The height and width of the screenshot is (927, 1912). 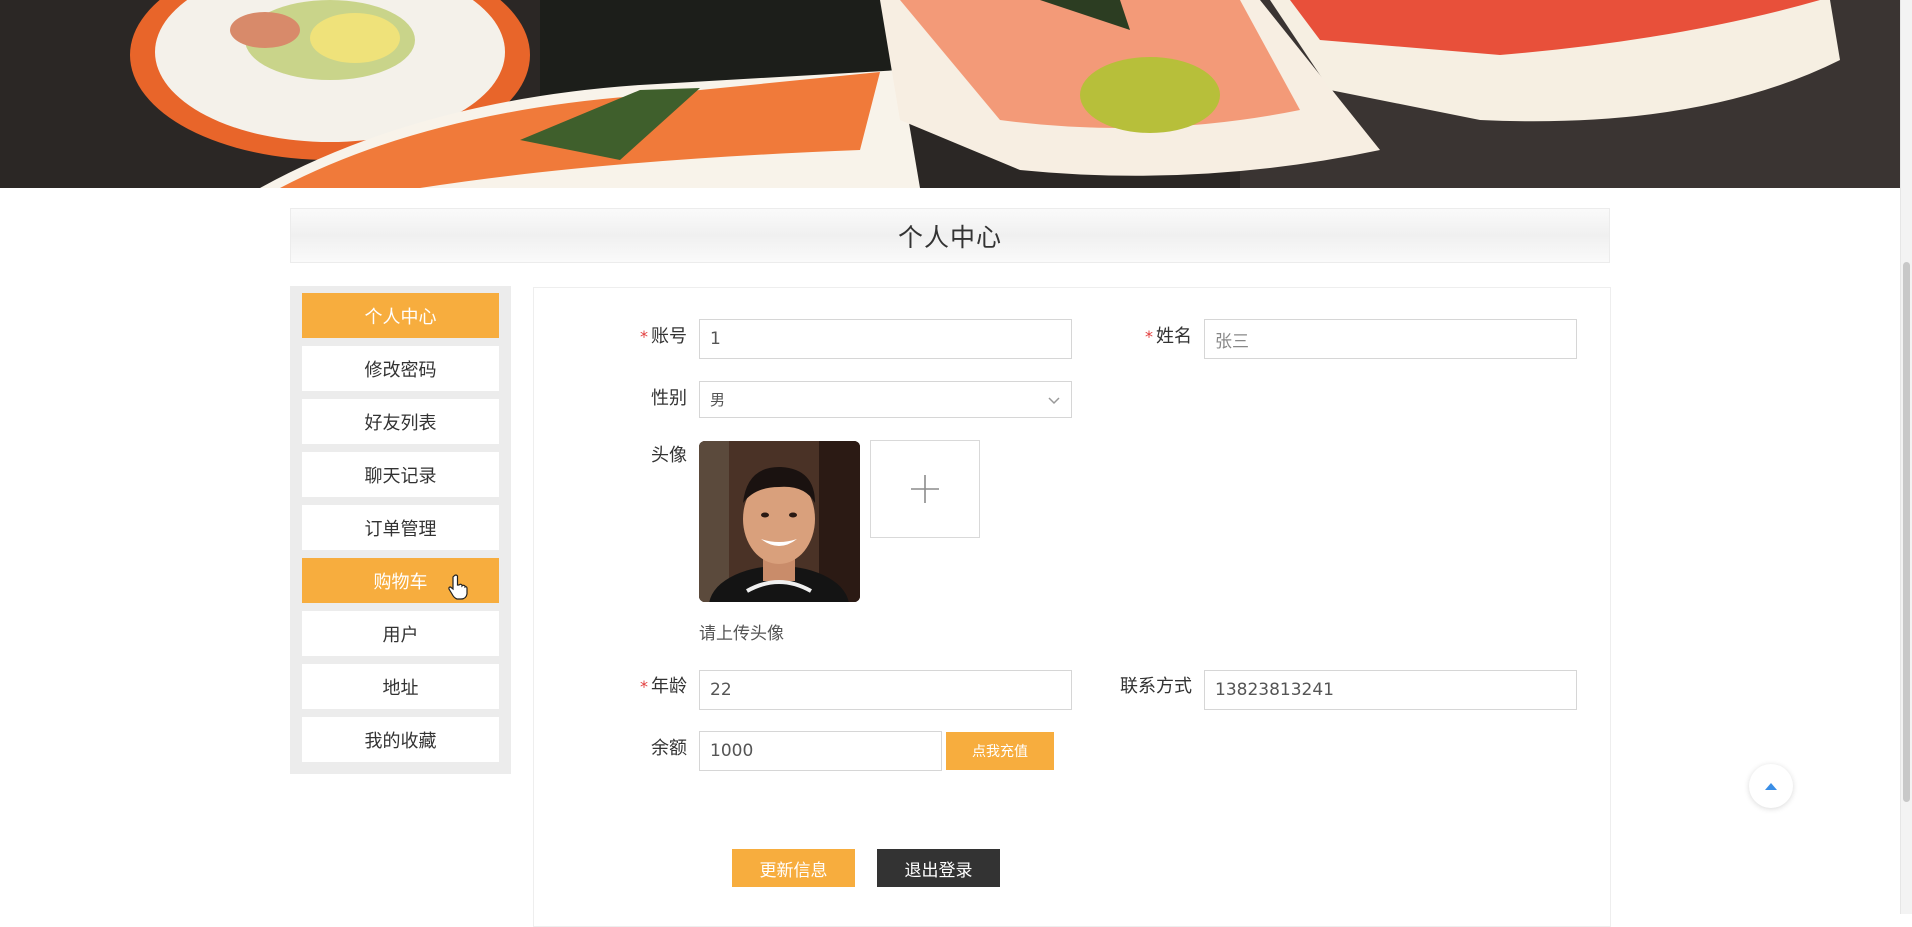 What do you see at coordinates (1156, 686) in the screenshot?
I see `contact-label: 联系方式` at bounding box center [1156, 686].